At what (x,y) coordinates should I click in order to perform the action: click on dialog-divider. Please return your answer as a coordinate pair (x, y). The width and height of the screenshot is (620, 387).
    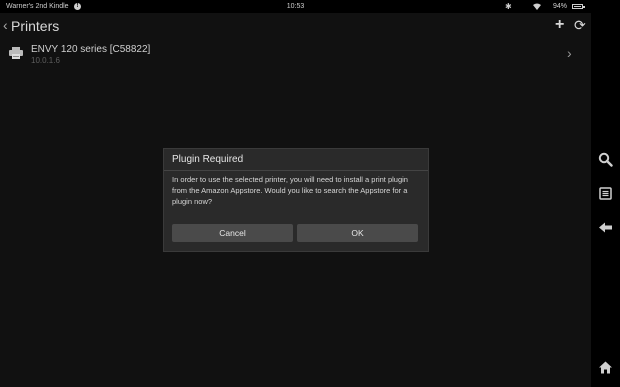
    Looking at the image, I should click on (296, 170).